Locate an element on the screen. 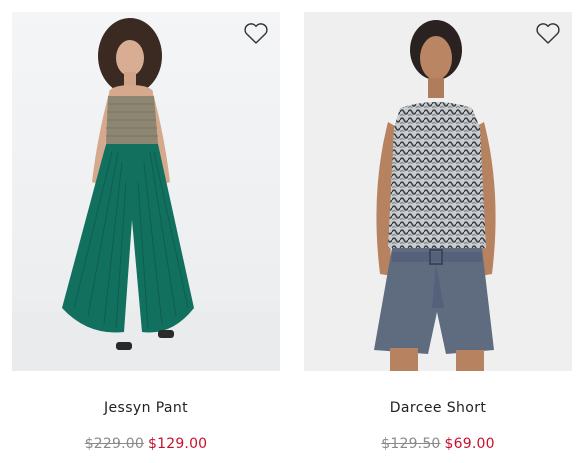 This screenshot has height=463, width=580. original-price: $129.50 is located at coordinates (411, 444).